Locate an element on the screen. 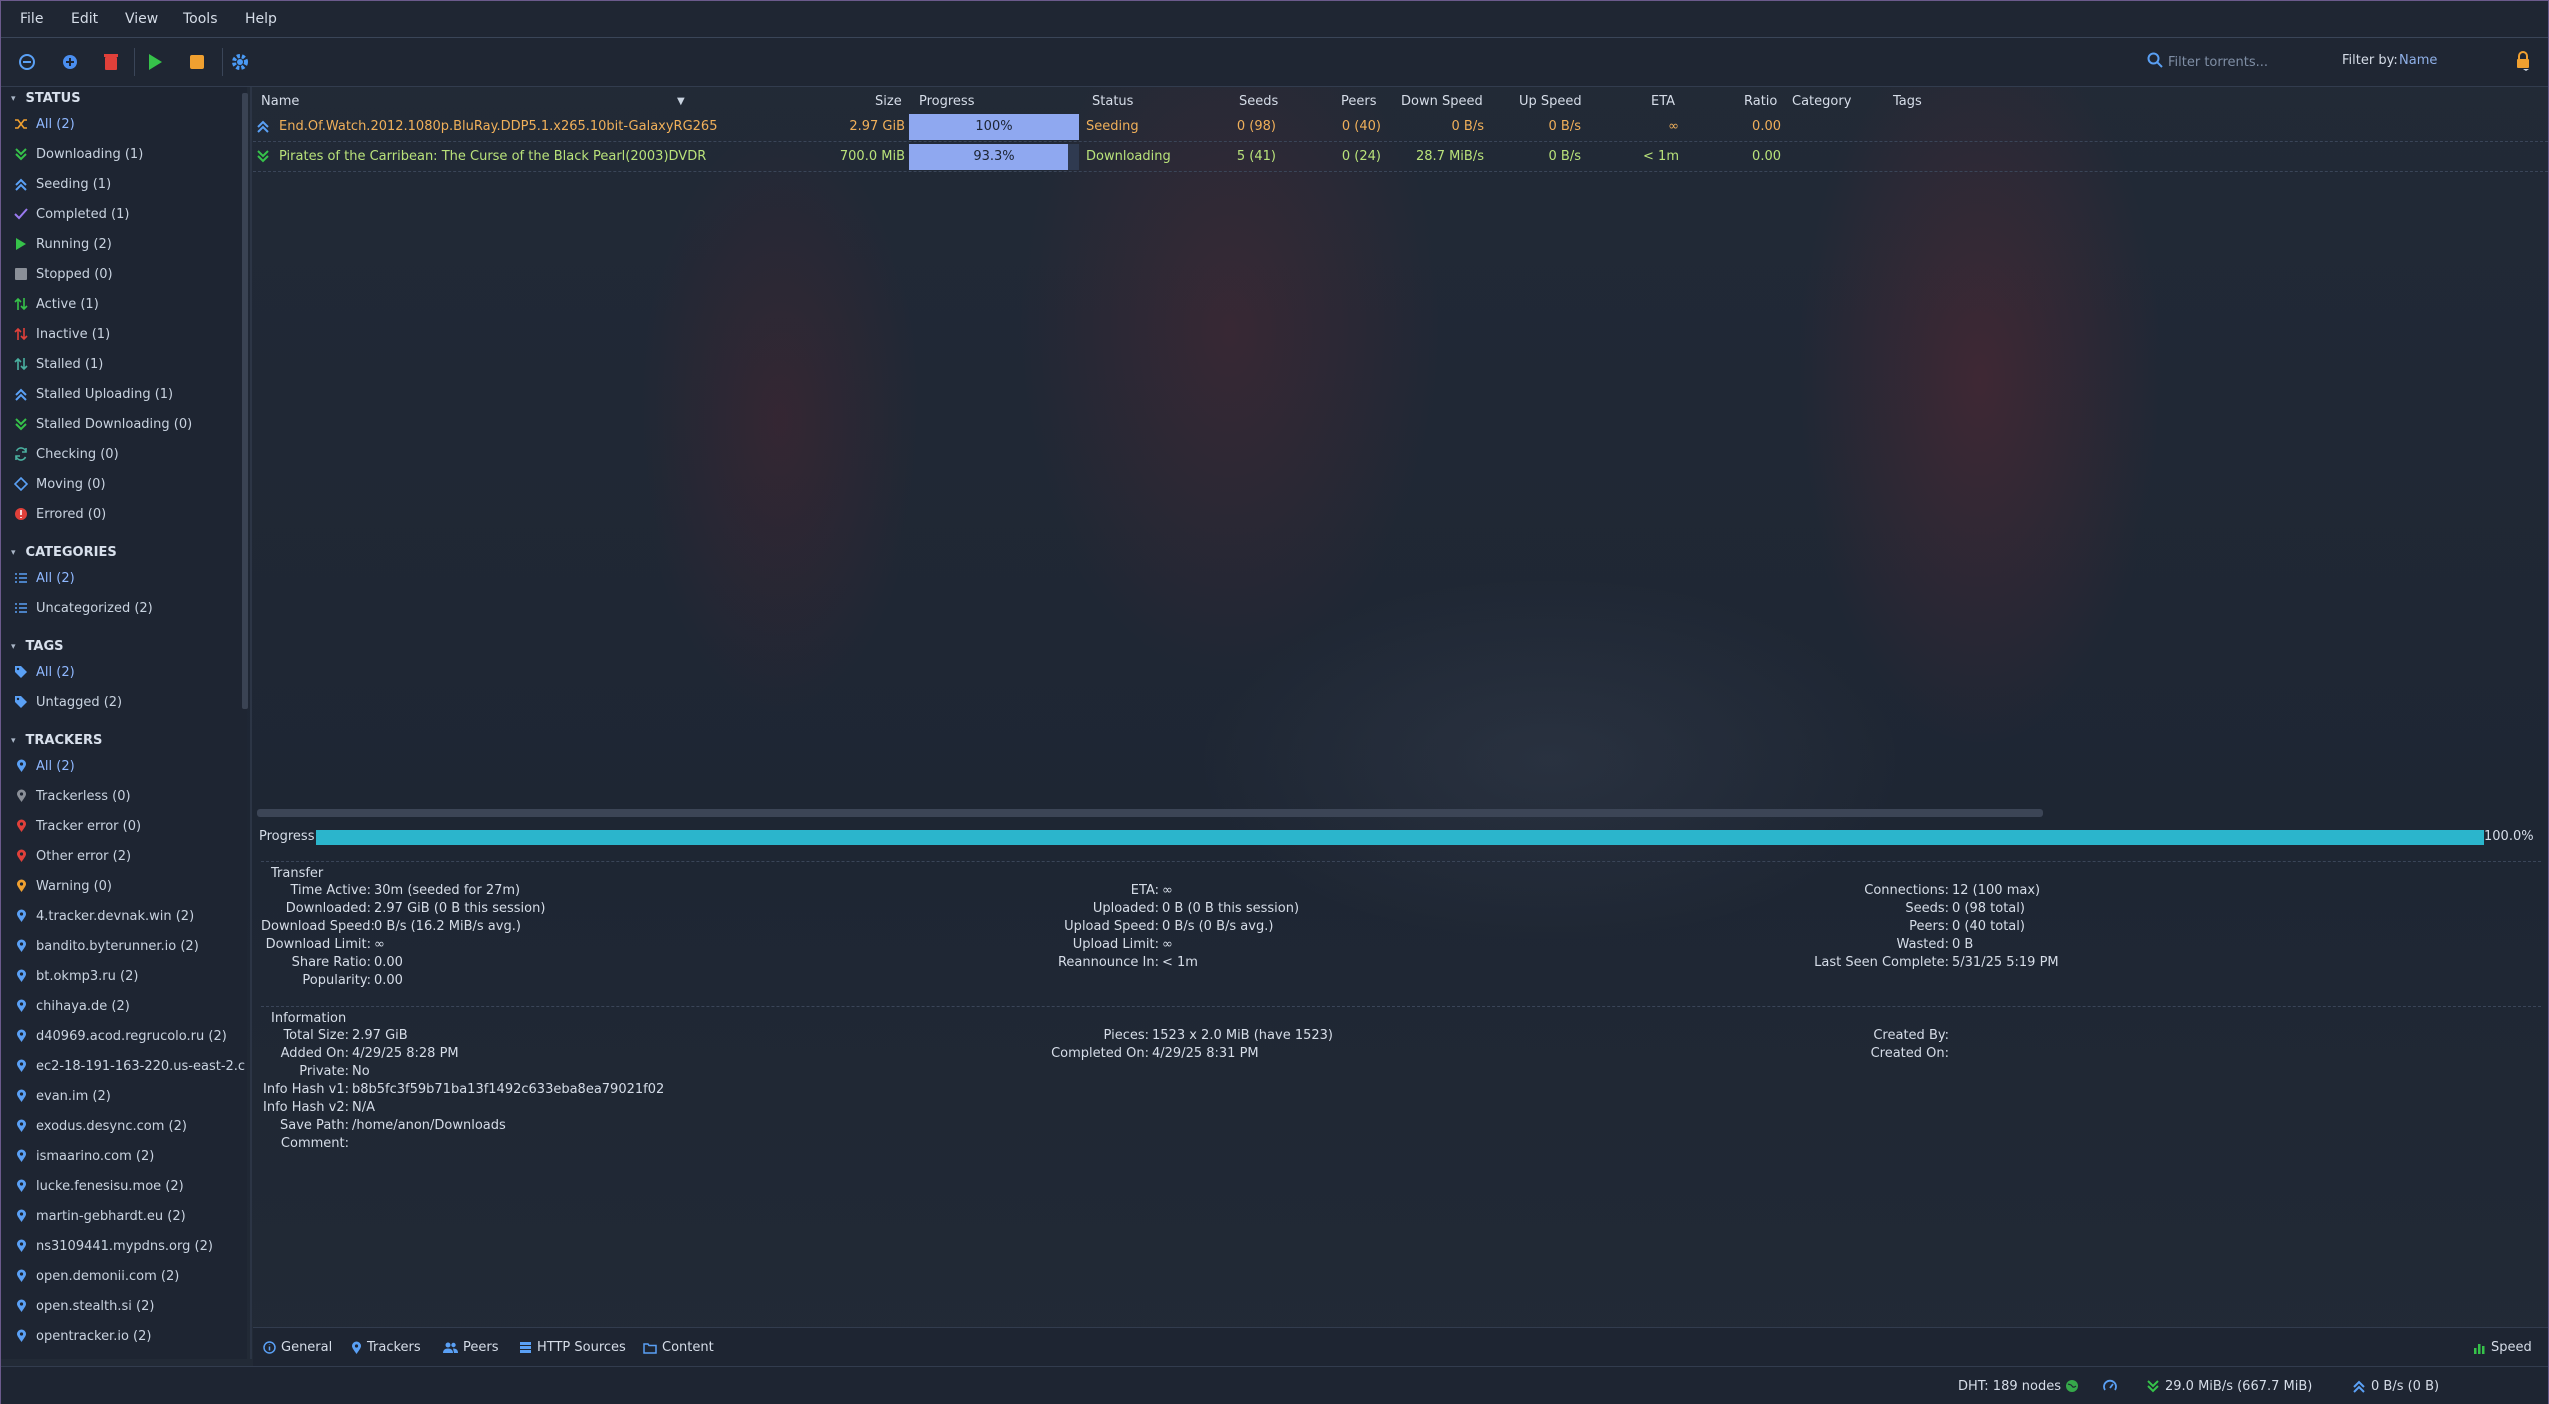 Image resolution: width=2549 pixels, height=1404 pixels. col-peers: Peers is located at coordinates (1359, 101).